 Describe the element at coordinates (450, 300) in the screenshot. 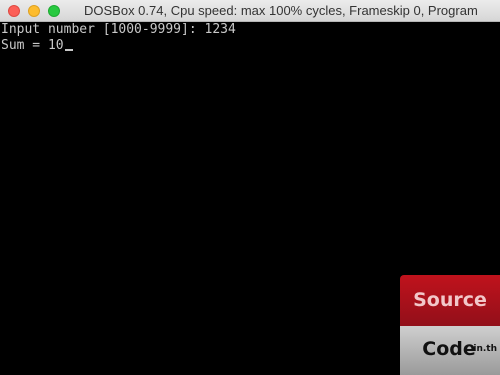

I see `watermark-source-label: Source` at that location.